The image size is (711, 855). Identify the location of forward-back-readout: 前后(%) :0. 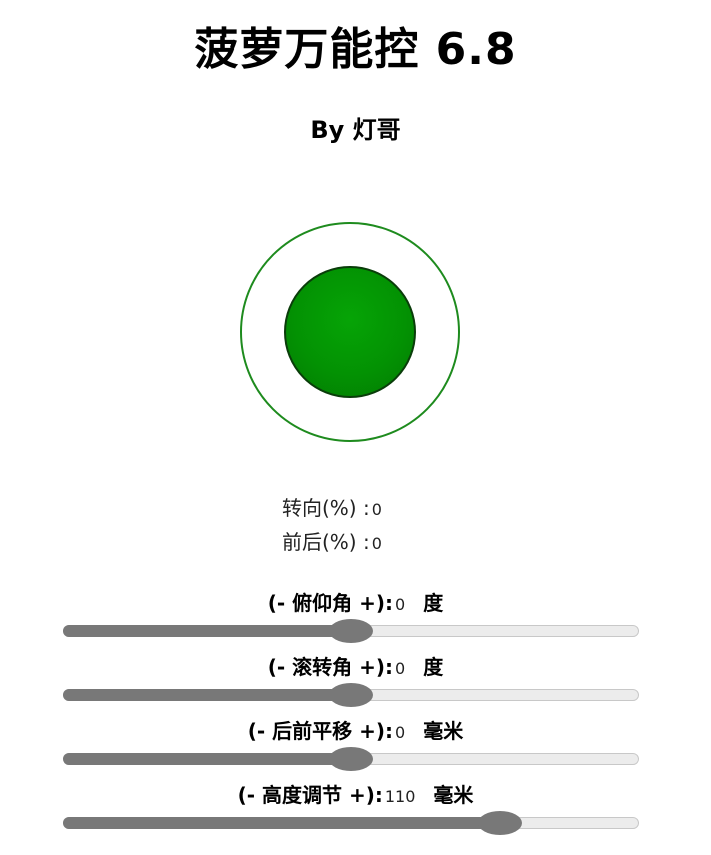
(332, 543).